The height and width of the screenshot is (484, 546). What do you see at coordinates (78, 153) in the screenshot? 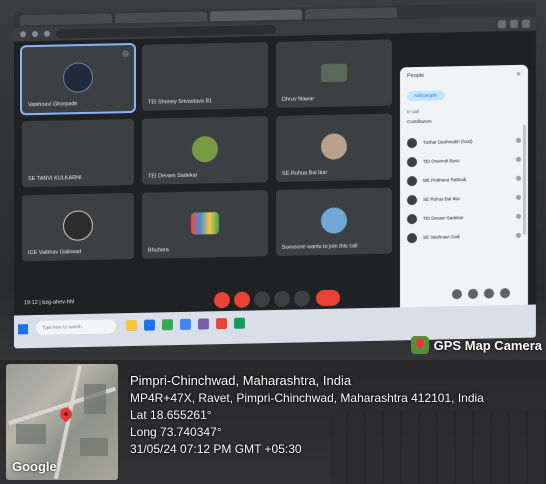
I see `participant-tile: SE TANVI KULKARNI` at bounding box center [78, 153].